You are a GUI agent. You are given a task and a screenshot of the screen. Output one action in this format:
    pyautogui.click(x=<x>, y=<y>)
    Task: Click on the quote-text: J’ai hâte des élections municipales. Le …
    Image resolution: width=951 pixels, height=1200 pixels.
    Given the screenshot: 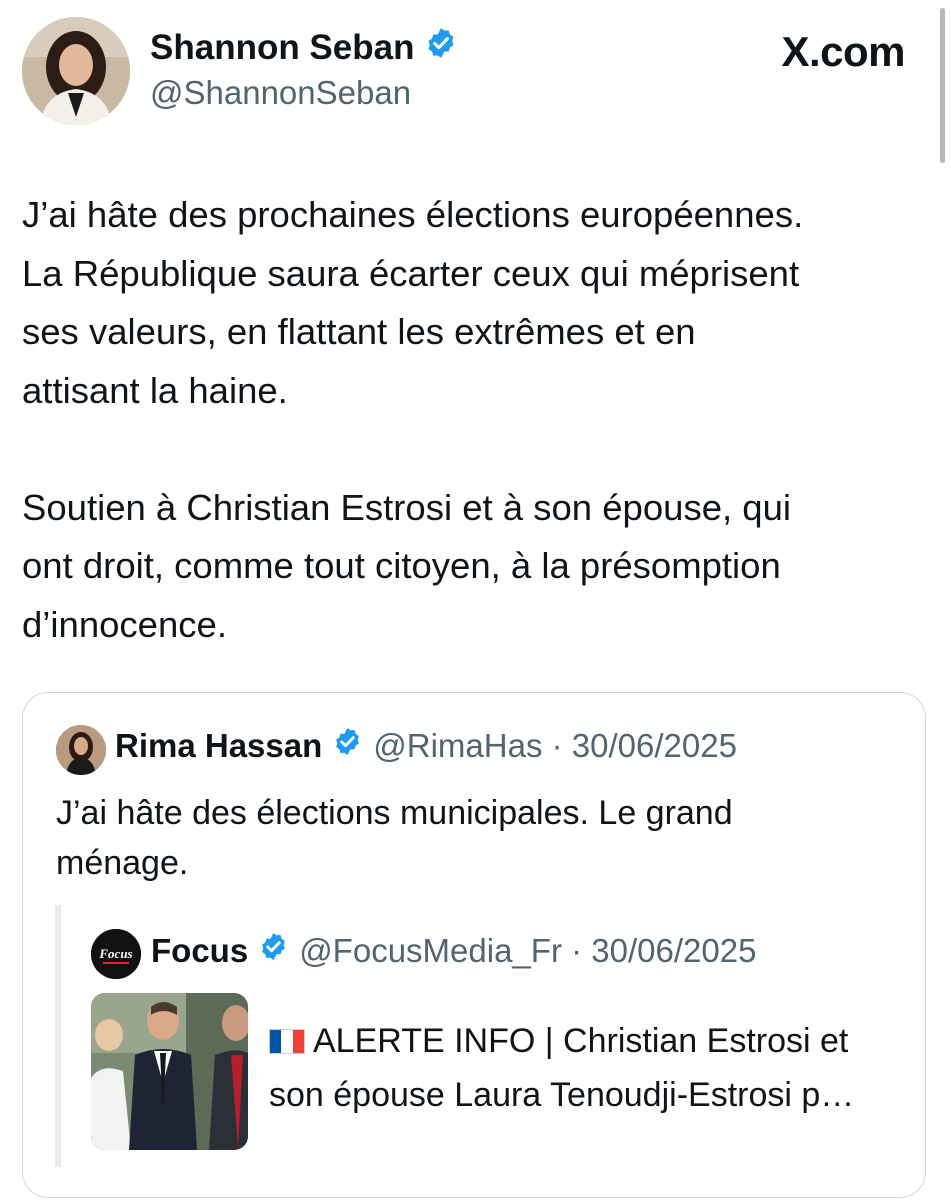 What is the action you would take?
    pyautogui.click(x=394, y=838)
    